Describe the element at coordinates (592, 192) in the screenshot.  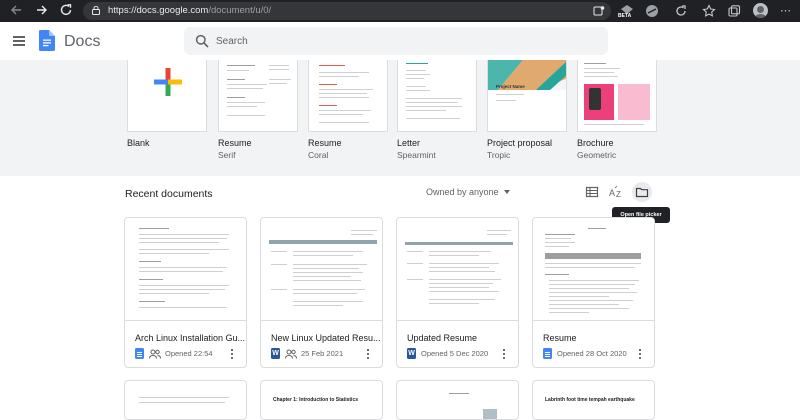
I see `list-view-icon` at that location.